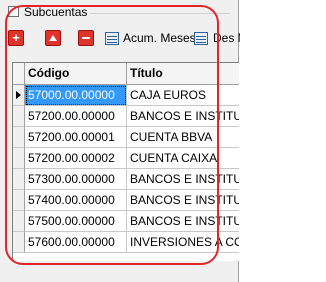 This screenshot has width=326, height=282. I want to click on cell-codigo: 57500.00.00000, so click(76, 221).